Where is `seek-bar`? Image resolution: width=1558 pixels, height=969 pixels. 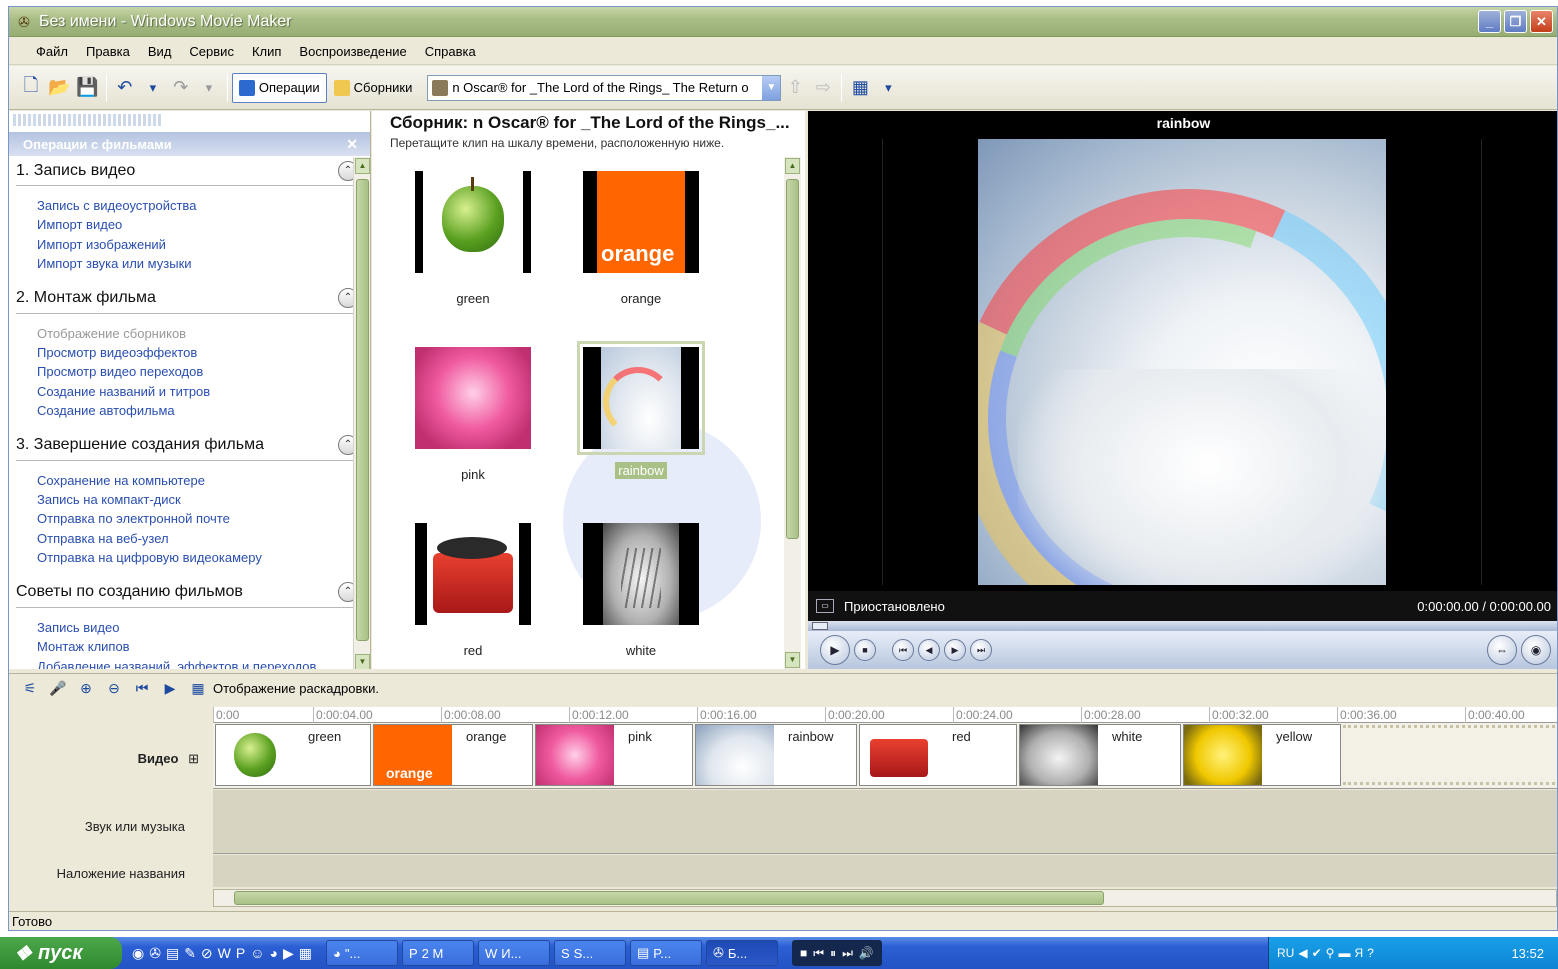 seek-bar is located at coordinates (1182, 626).